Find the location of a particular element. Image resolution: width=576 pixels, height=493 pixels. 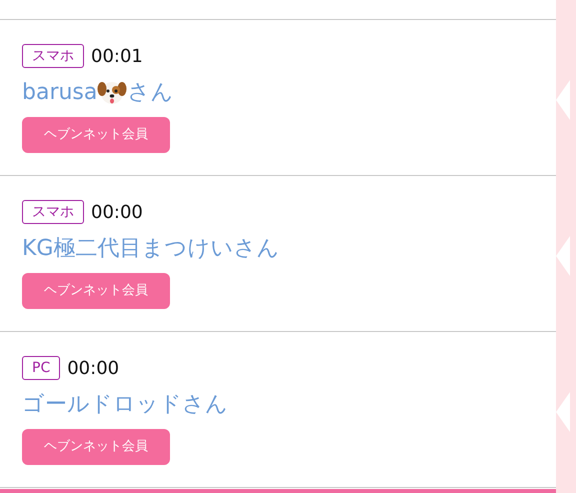

user-name: KG極二代目まつけい is located at coordinates (128, 248).